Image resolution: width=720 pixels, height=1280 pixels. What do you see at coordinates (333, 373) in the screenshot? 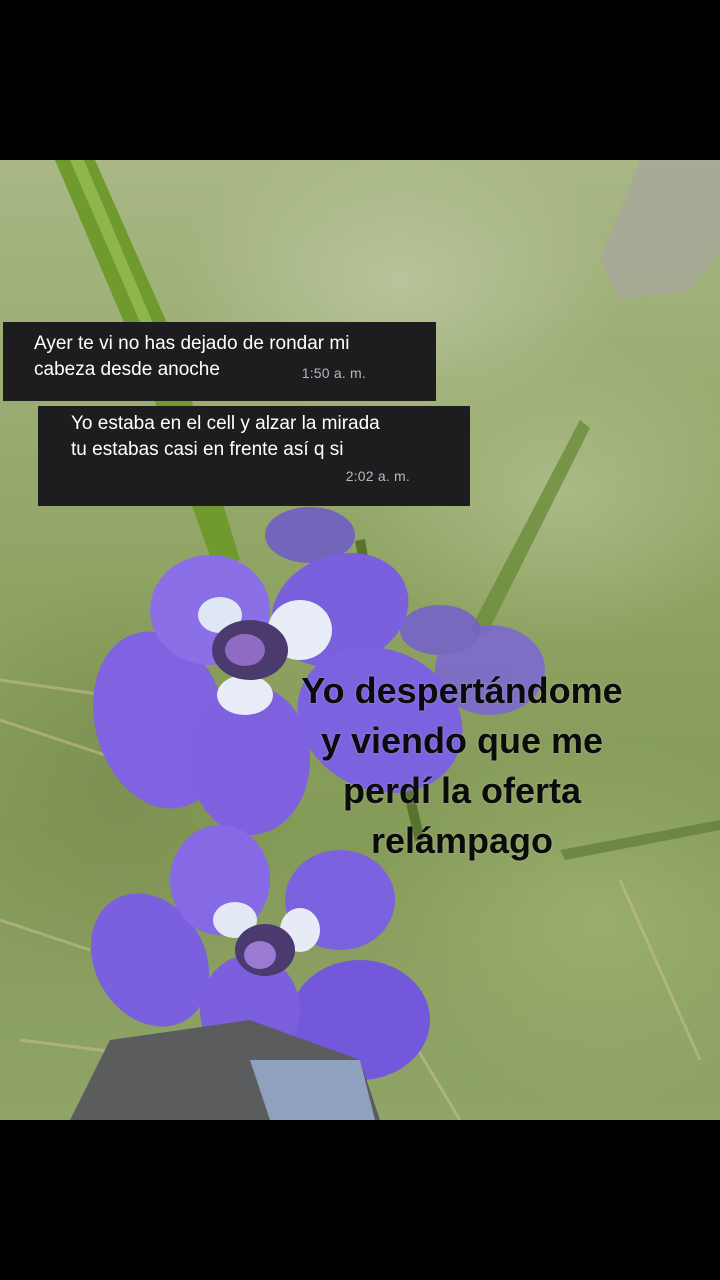
I see `message-timestamp: 1:50 a. m.` at bounding box center [333, 373].